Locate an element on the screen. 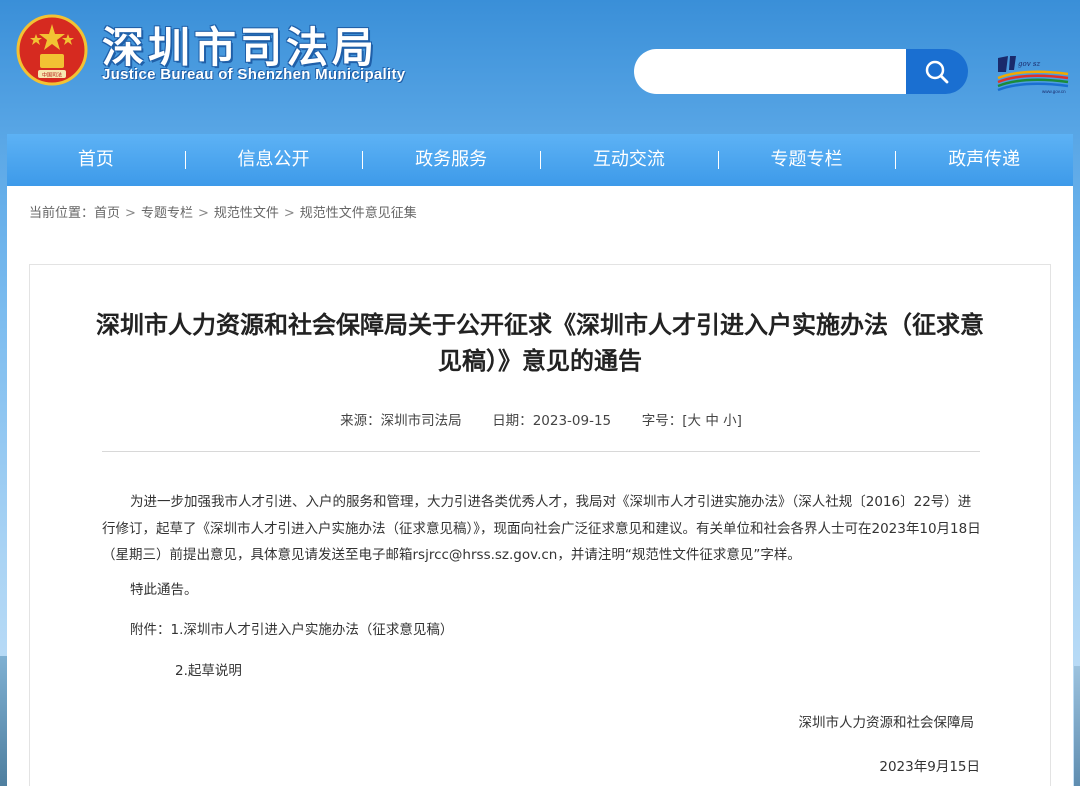 Image resolution: width=1080 pixels, height=786 pixels. nav-item-home: 首页 is located at coordinates (96, 160).